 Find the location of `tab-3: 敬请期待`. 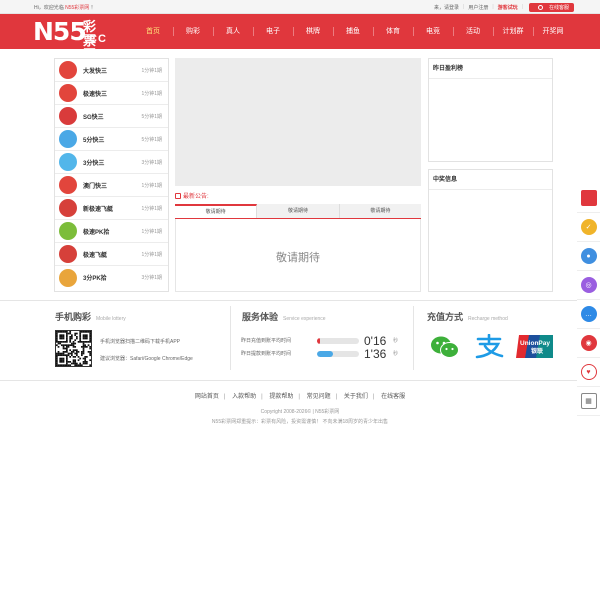

tab-3: 敬请期待 is located at coordinates (380, 211).